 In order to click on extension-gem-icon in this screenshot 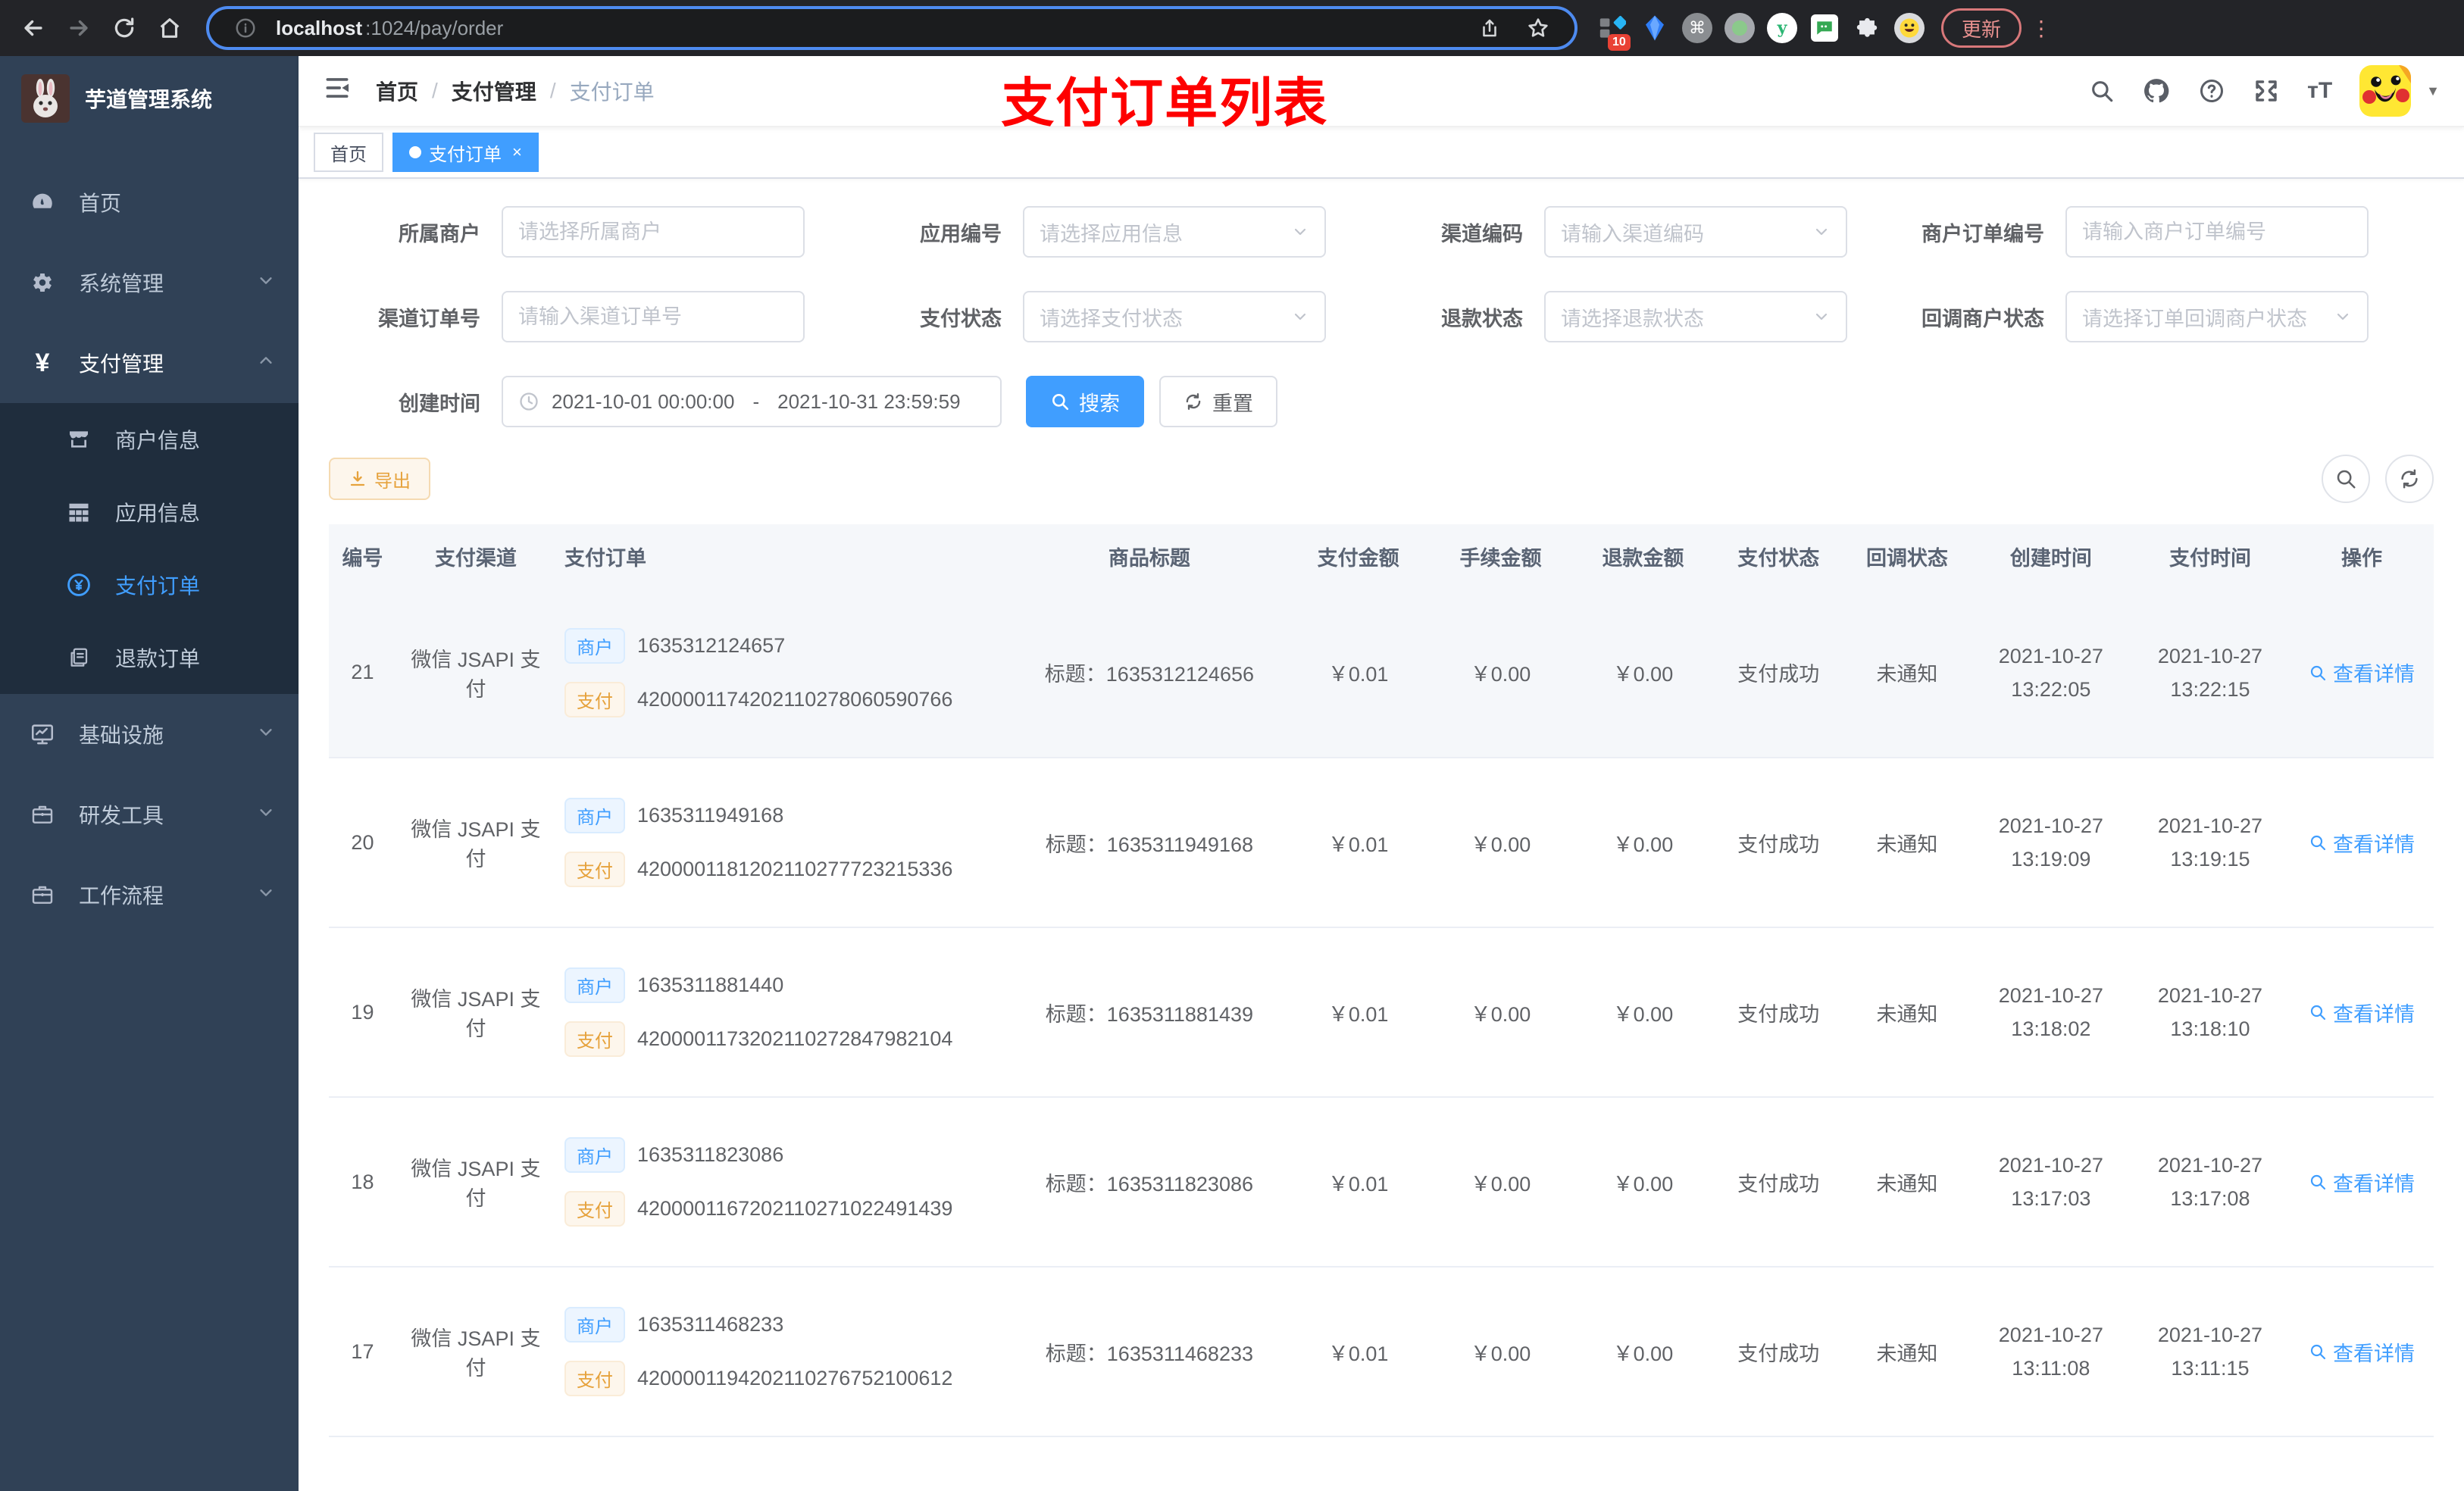, I will do `click(1654, 28)`.